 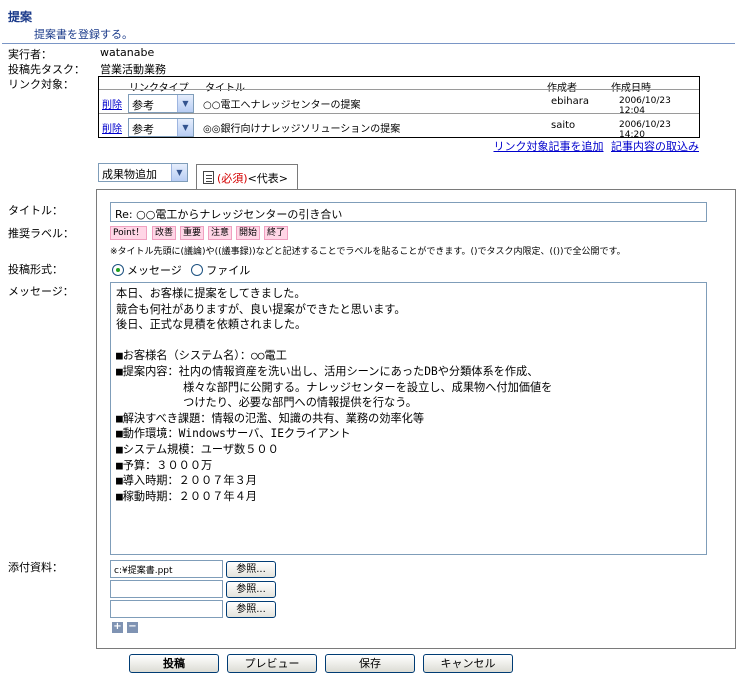 What do you see at coordinates (41, 84) in the screenshot?
I see `link-target-label: リンク対象：` at bounding box center [41, 84].